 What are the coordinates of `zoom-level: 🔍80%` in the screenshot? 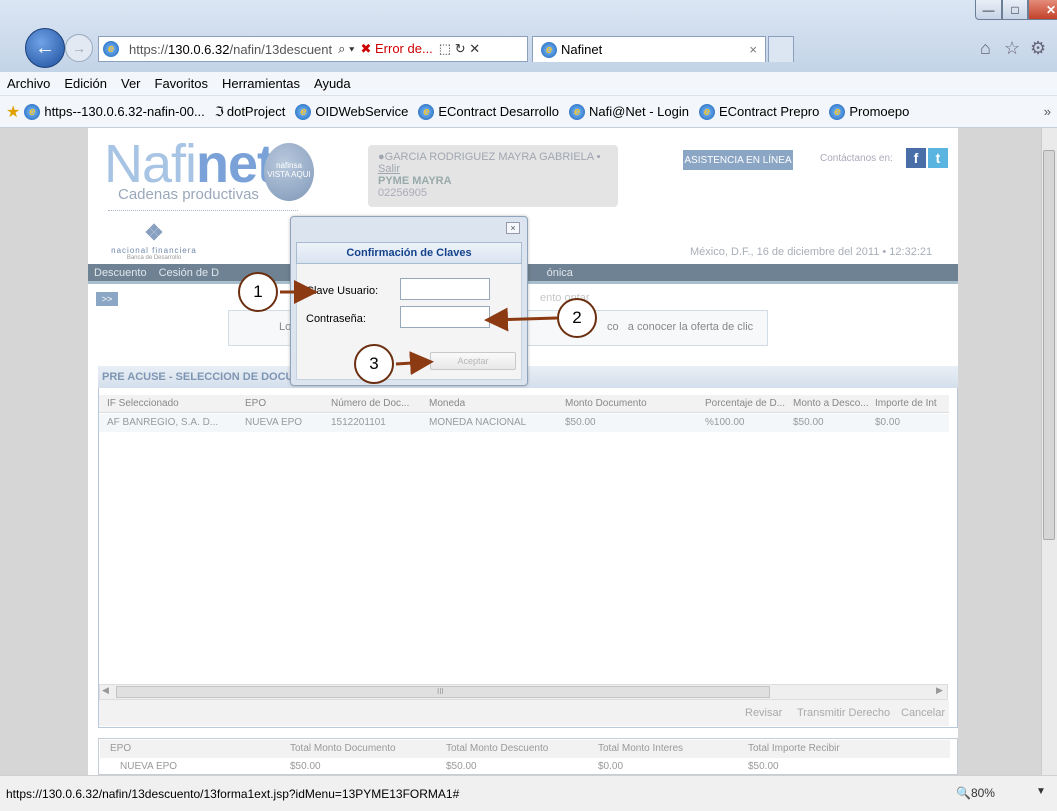 It's located at (975, 793).